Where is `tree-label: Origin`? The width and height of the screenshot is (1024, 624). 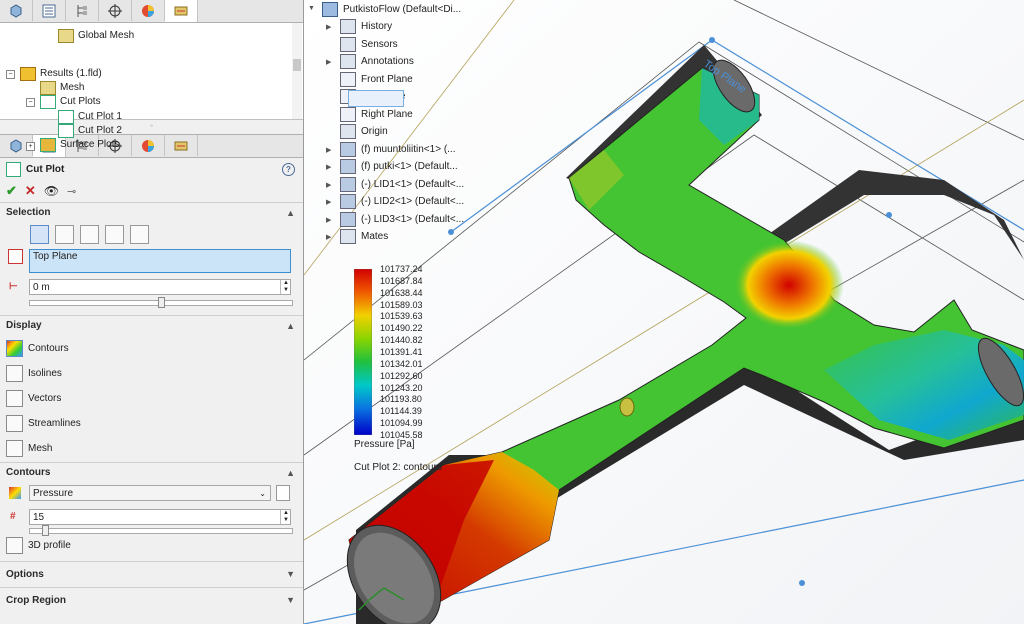
tree-label: Origin is located at coordinates (374, 131).